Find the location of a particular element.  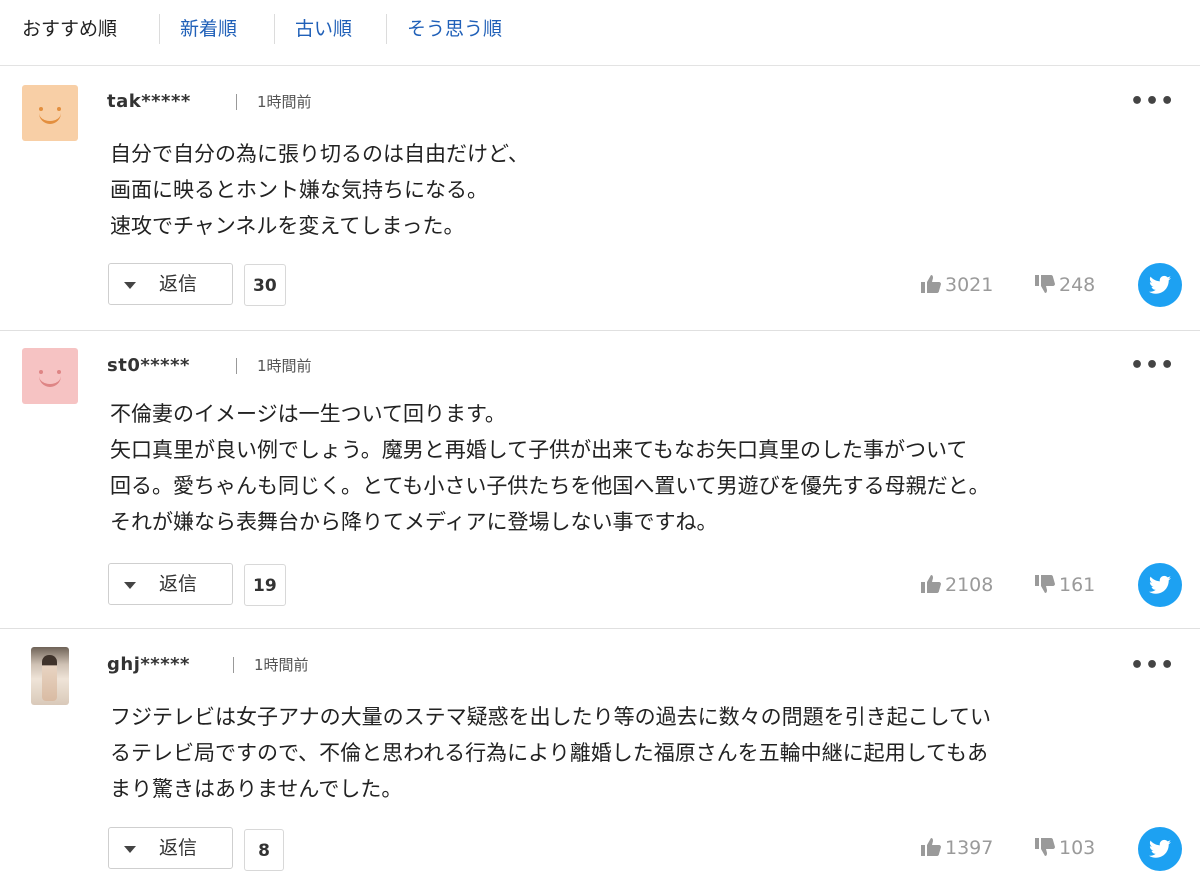

dislike-button: 103 is located at coordinates (1064, 848).